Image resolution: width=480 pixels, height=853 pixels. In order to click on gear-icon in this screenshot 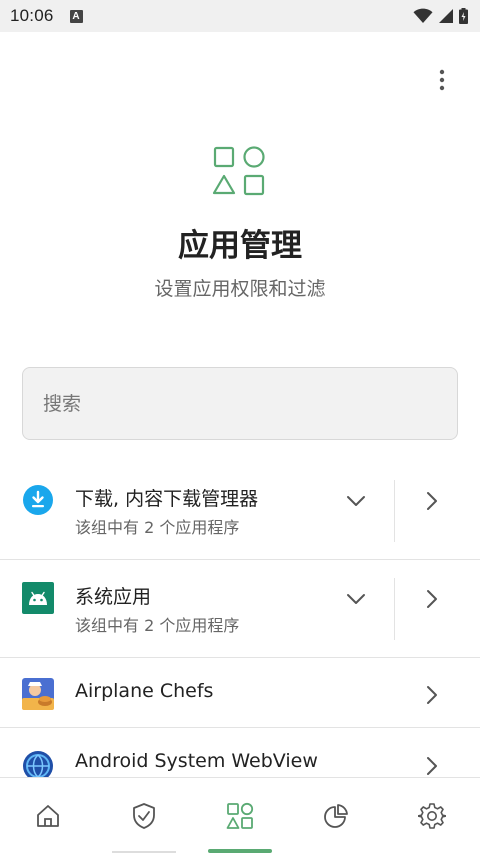, I will do `click(432, 816)`.